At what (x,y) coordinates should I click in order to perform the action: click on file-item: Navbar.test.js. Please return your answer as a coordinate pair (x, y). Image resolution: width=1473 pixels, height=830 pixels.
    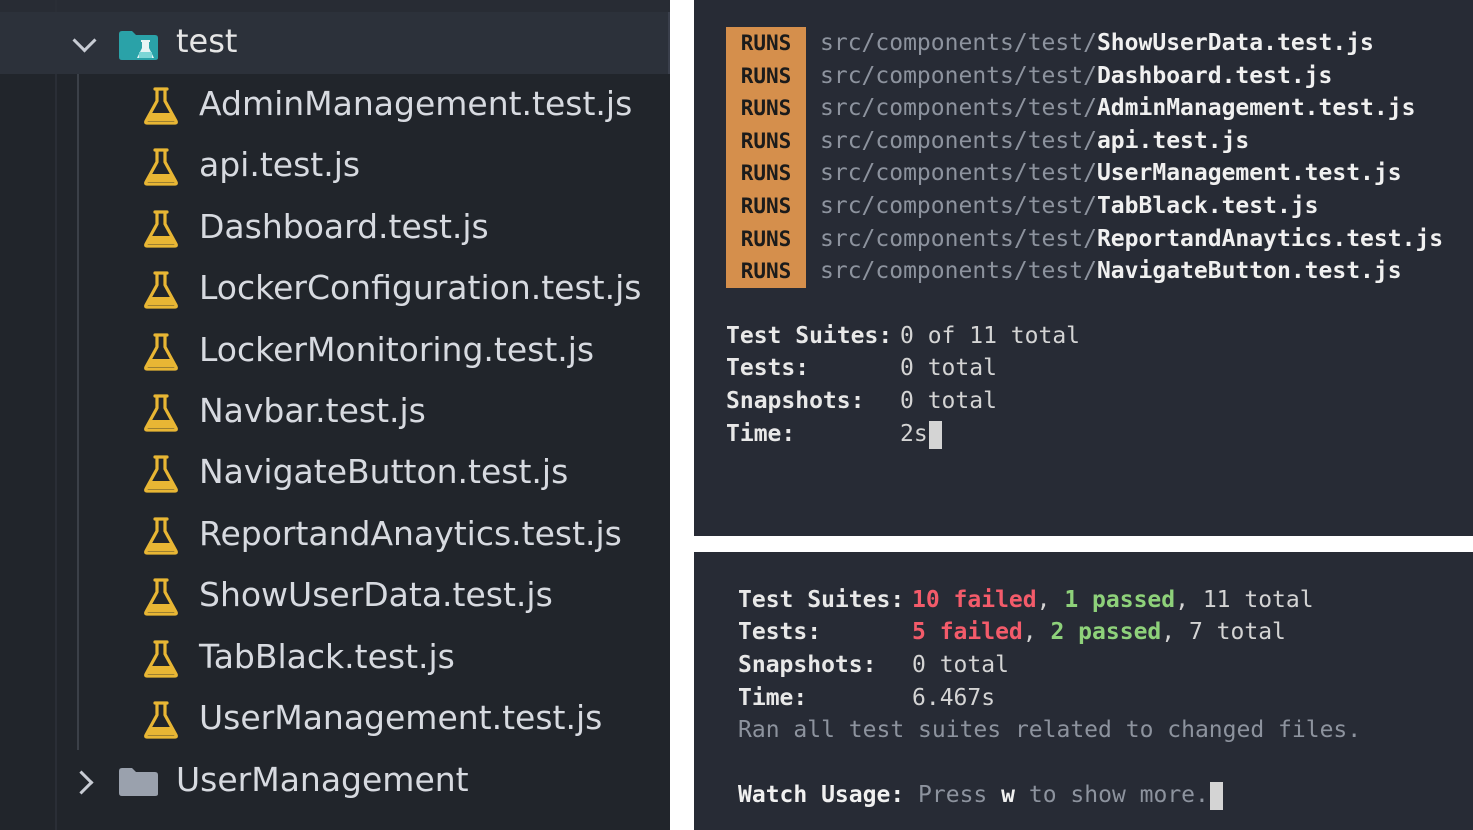
    Looking at the image, I should click on (335, 413).